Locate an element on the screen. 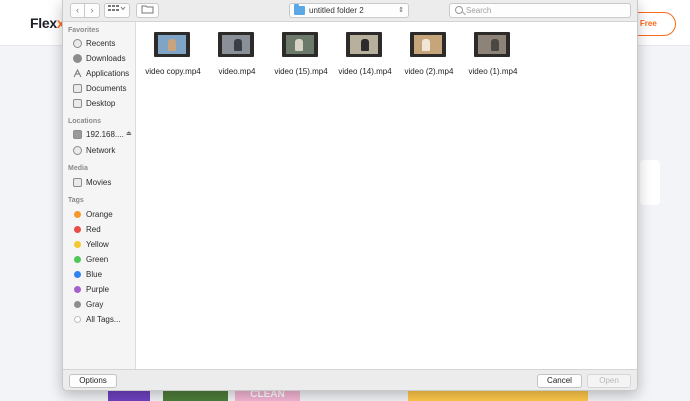  sidebar-section-favorites: Favorites is located at coordinates (84, 30).